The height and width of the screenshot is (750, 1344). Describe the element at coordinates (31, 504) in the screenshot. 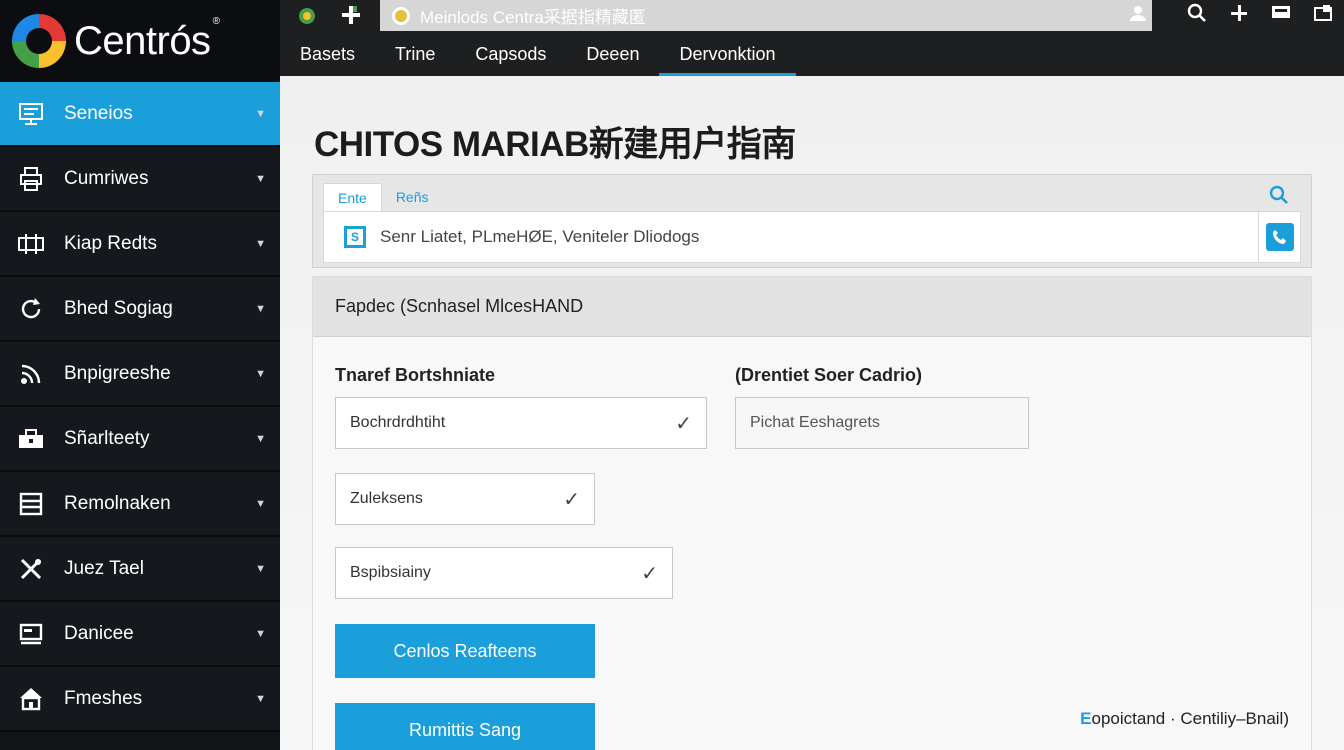

I see `panel-icon` at that location.